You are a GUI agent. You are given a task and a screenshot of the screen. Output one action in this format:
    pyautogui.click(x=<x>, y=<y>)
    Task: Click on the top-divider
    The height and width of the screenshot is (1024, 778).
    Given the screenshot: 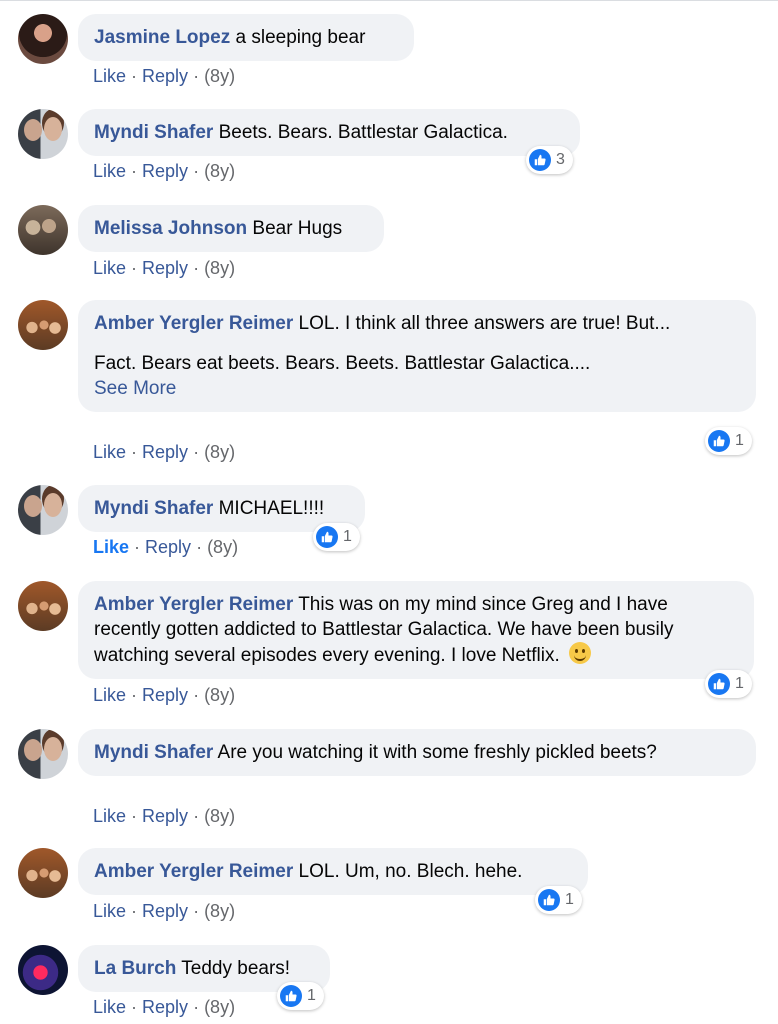 What is the action you would take?
    pyautogui.click(x=389, y=0)
    